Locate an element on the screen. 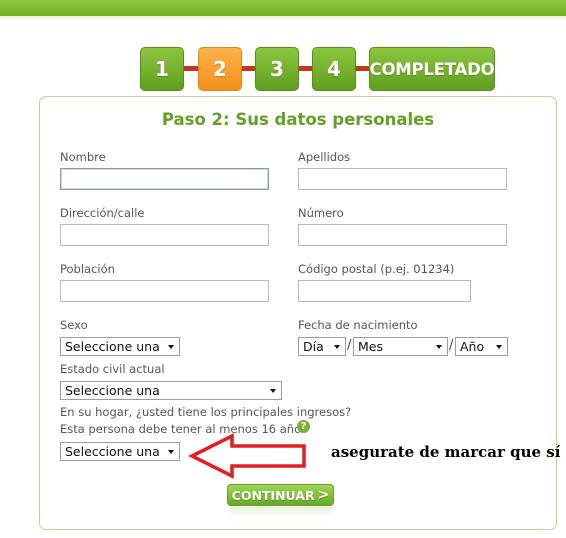 Image resolution: width=566 pixels, height=538 pixels. header-shadow is located at coordinates (283, 18).